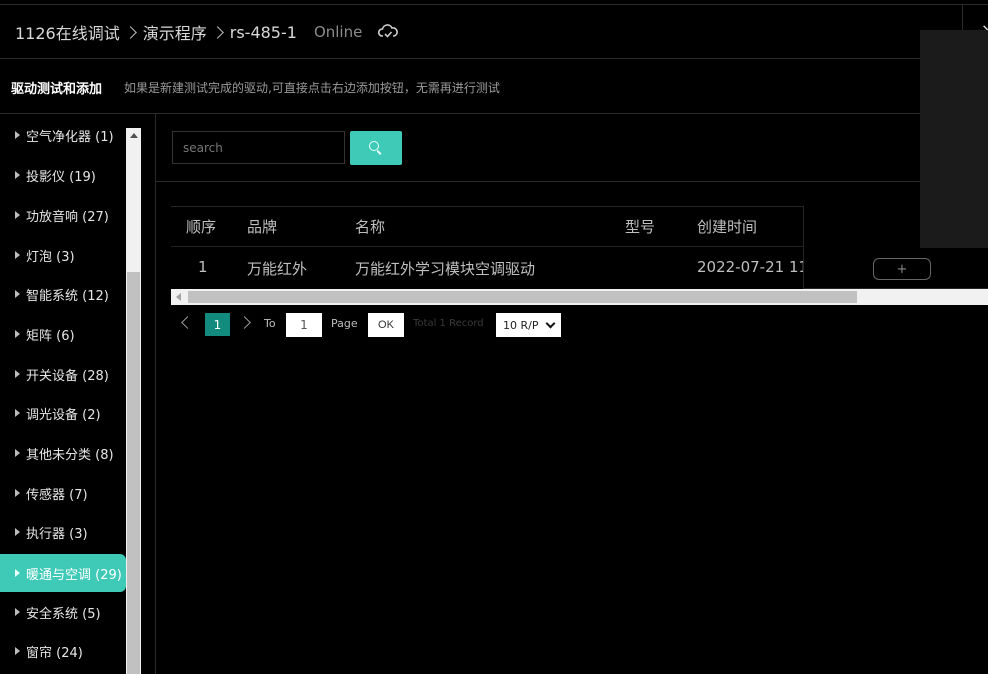  I want to click on sidebar-item-label: 空气净化器 (1), so click(70, 137).